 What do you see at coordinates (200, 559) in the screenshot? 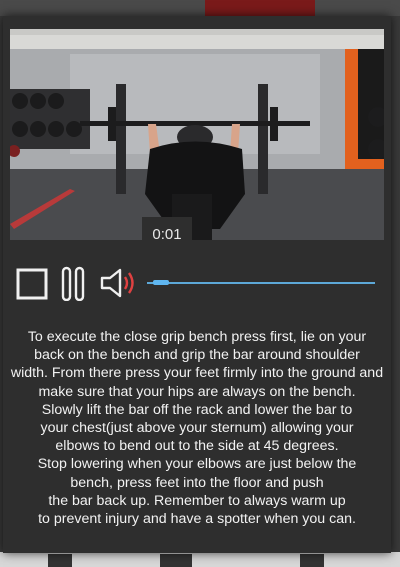
I see `background-bottom-strip` at bounding box center [200, 559].